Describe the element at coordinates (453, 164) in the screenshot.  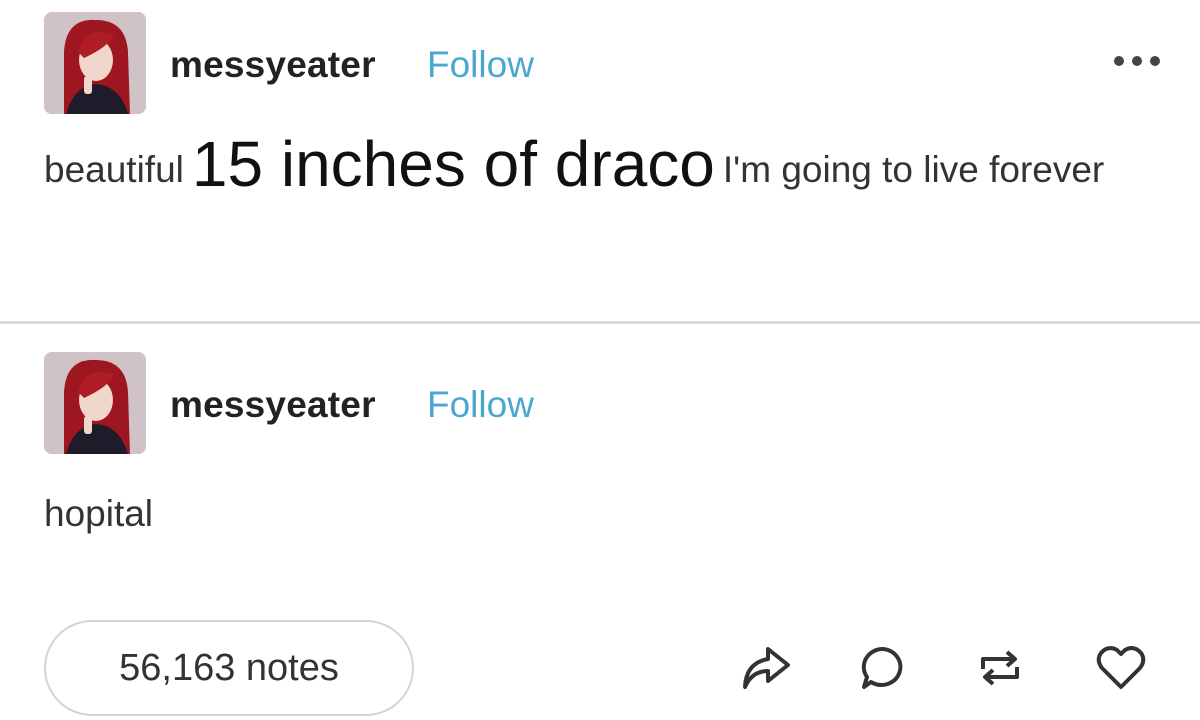
I see `post-text-big: 15 inches of draco` at that location.